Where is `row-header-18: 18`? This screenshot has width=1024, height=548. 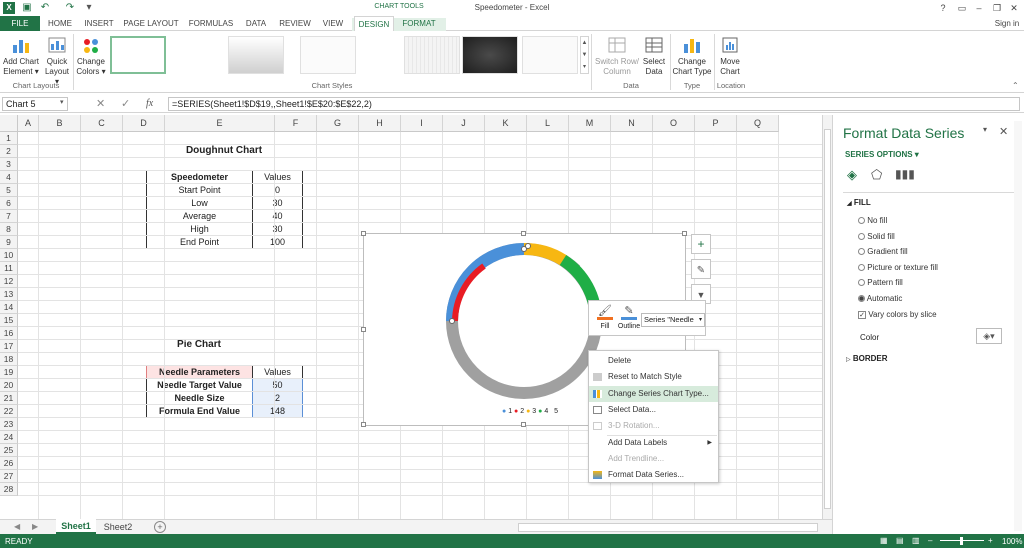
row-header-18: 18 is located at coordinates (9, 359).